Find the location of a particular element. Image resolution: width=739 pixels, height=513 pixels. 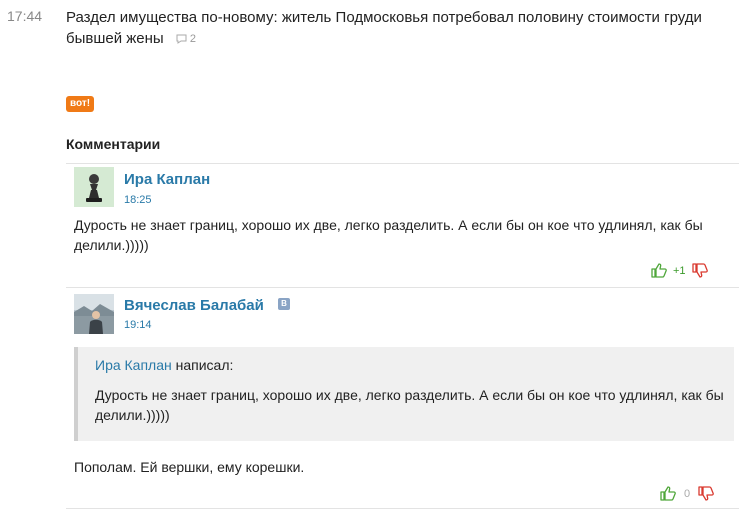

vk-icon: В is located at coordinates (284, 304).